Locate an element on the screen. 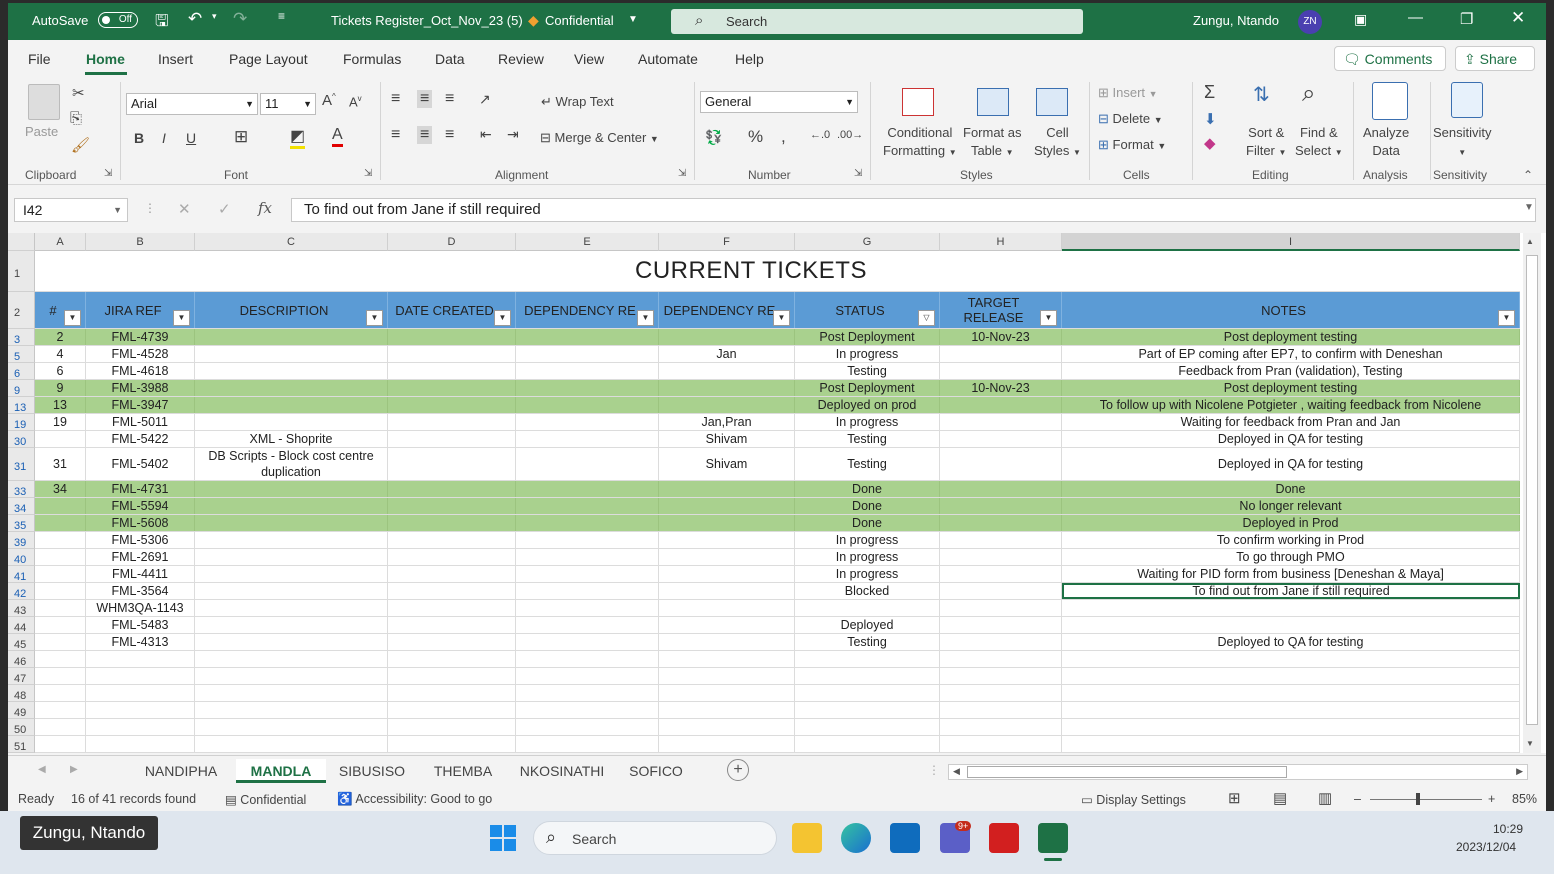 This screenshot has height=874, width=1554. cell-f31: Shivam is located at coordinates (727, 464).